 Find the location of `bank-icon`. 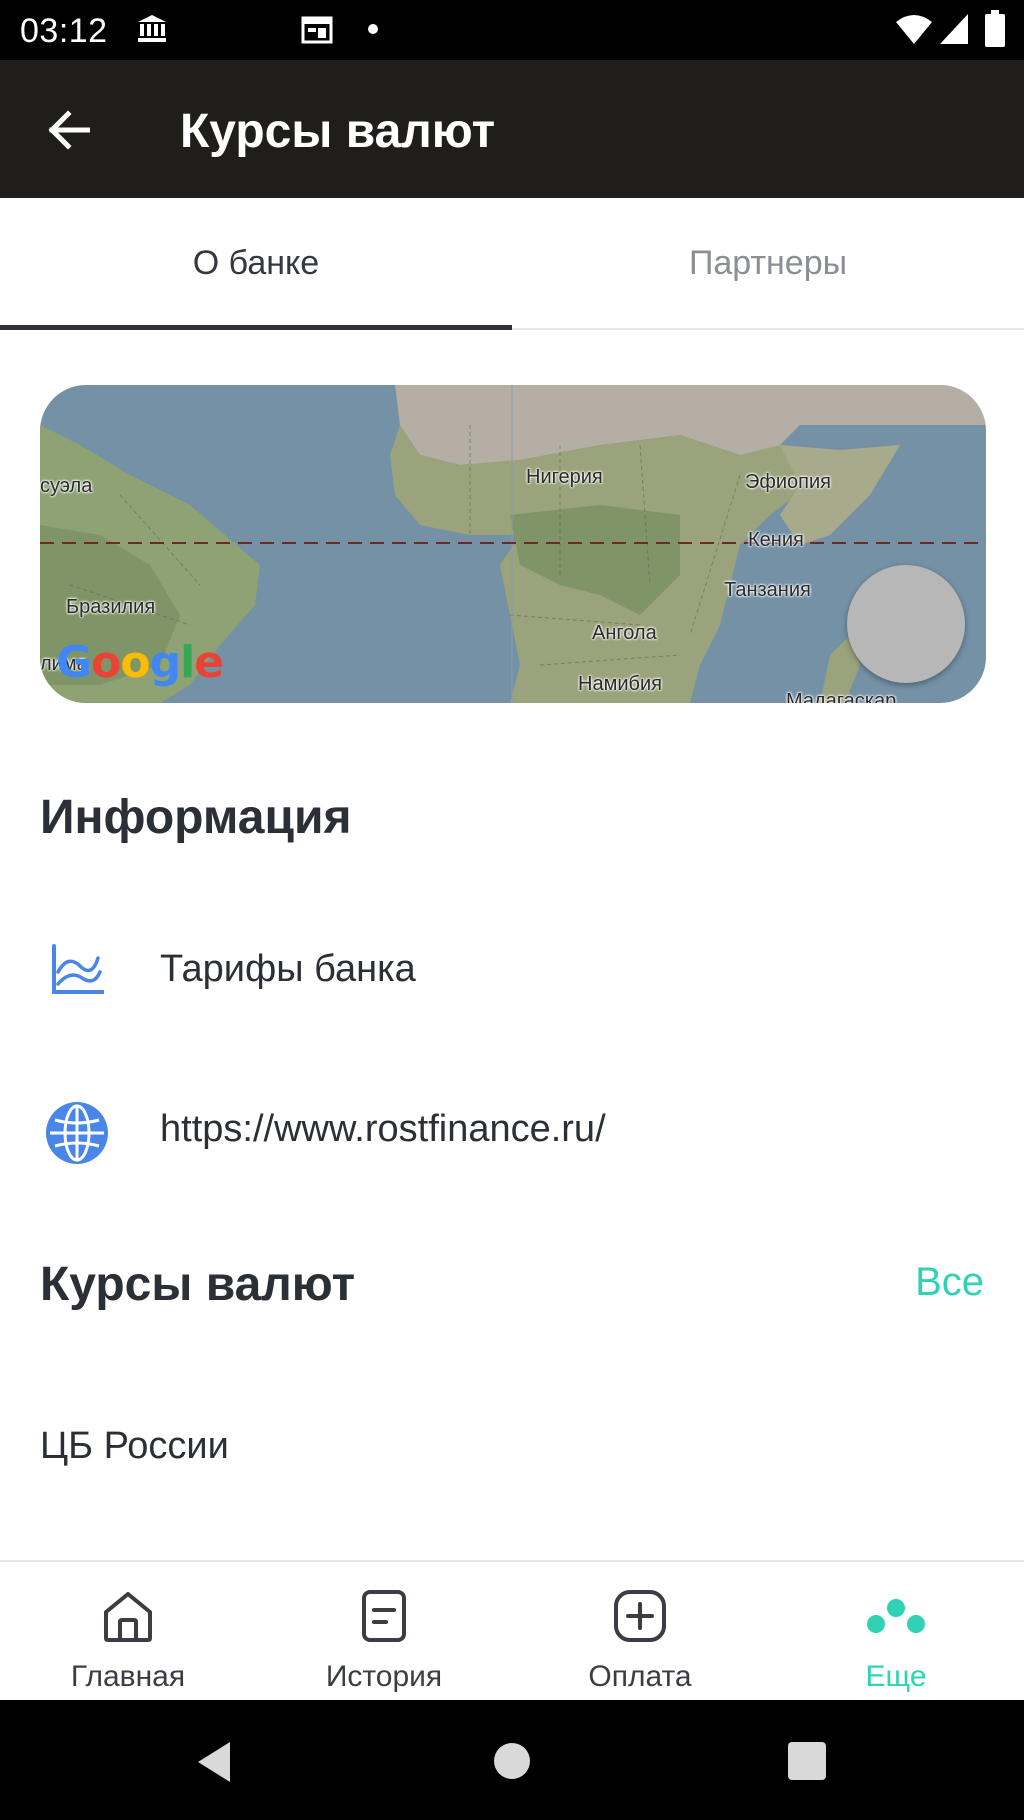

bank-icon is located at coordinates (152, 31).